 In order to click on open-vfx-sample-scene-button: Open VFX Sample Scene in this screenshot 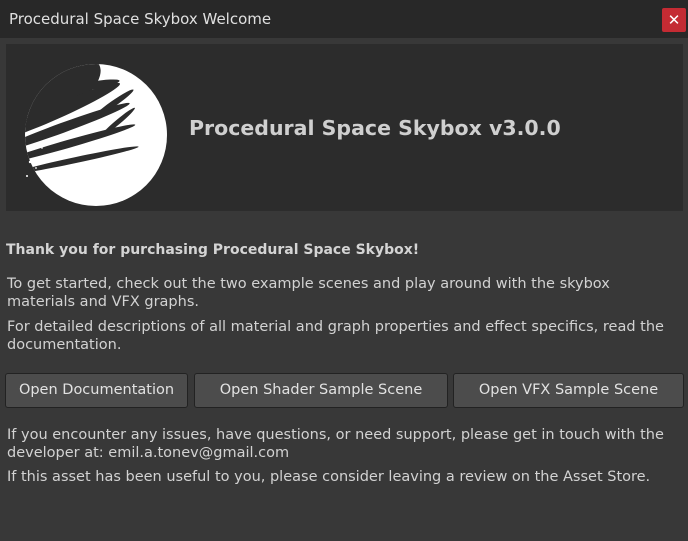, I will do `click(568, 390)`.